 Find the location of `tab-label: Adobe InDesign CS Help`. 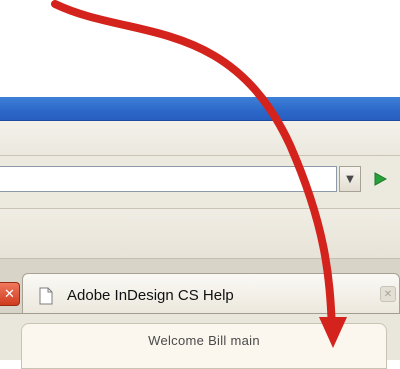

tab-label: Adobe InDesign CS Help is located at coordinates (150, 295).